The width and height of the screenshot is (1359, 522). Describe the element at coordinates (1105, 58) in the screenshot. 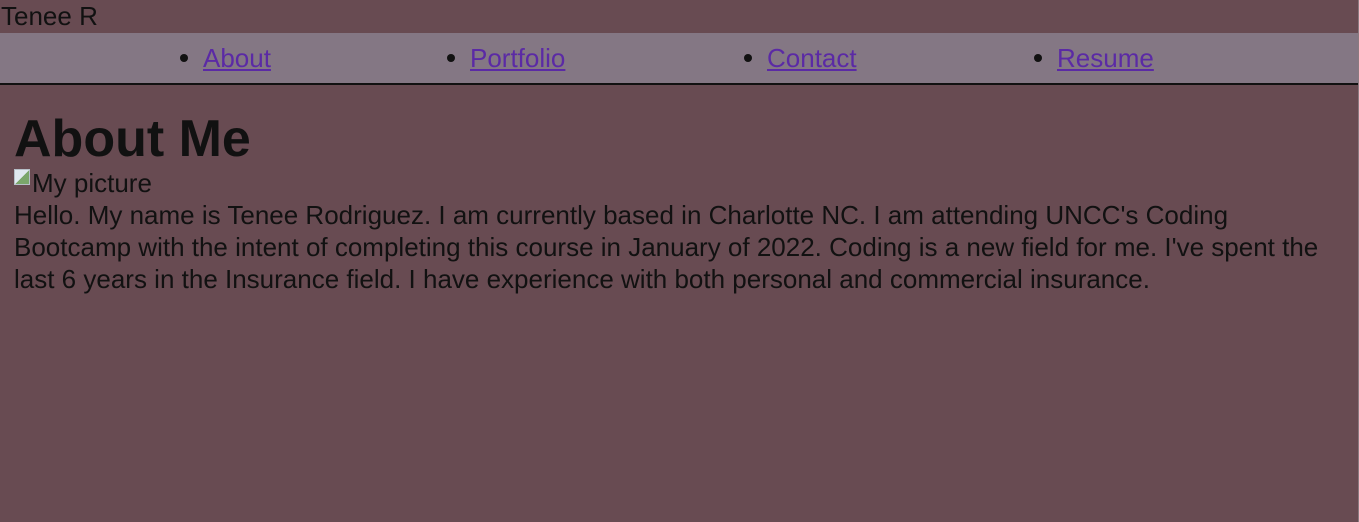

I see `nav-link-resume: Resume` at that location.